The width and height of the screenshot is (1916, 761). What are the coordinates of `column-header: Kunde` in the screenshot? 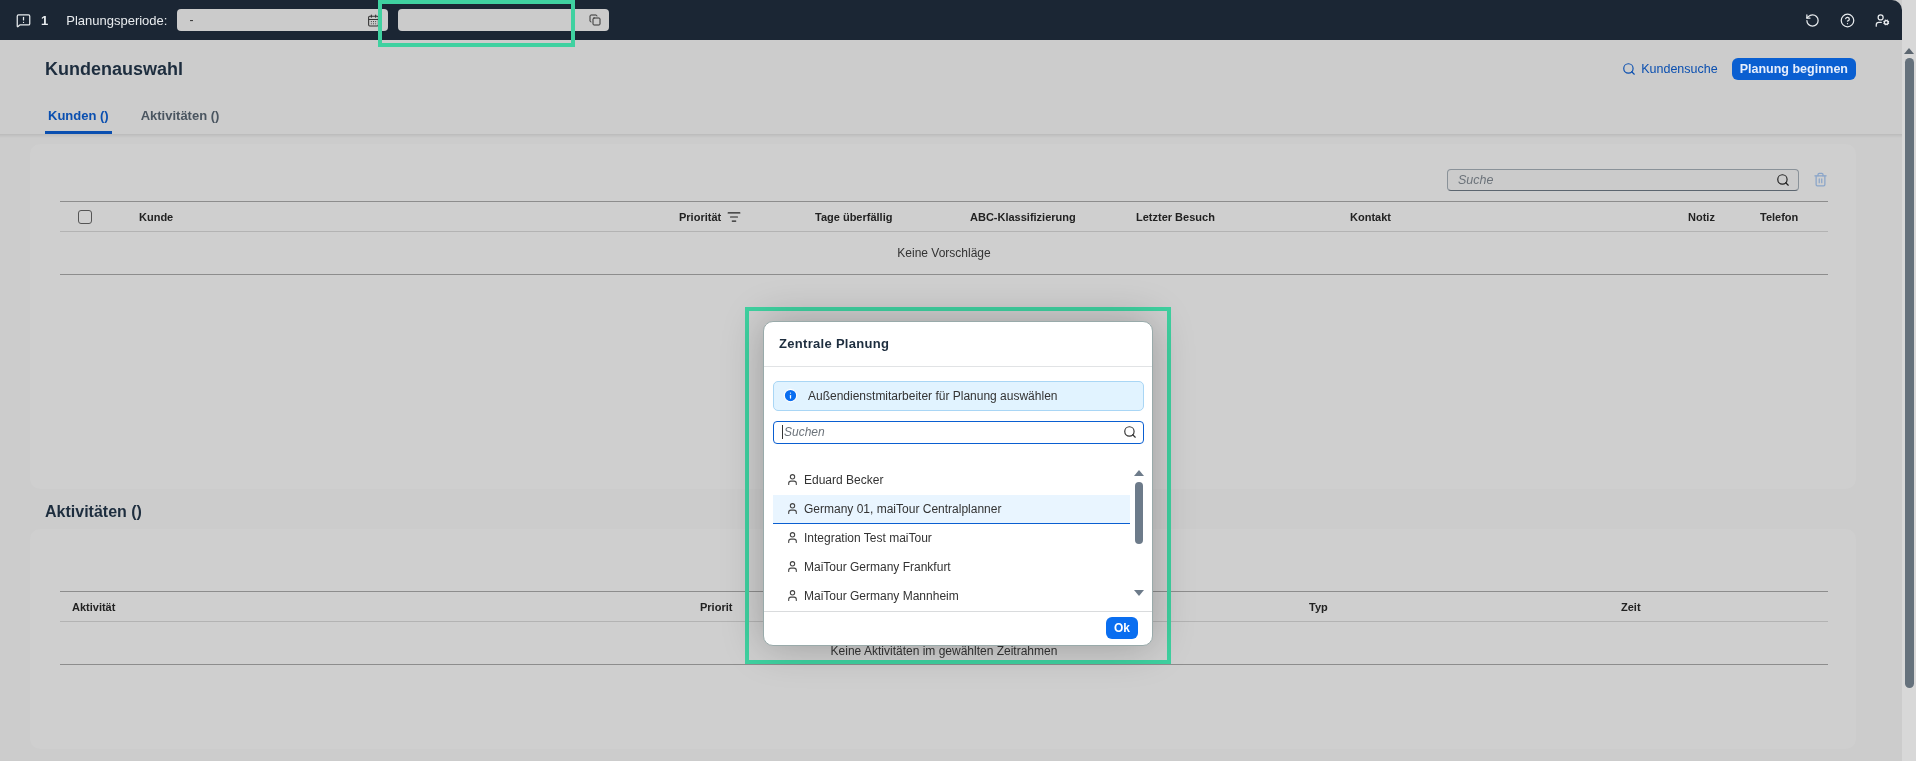 It's located at (156, 216).